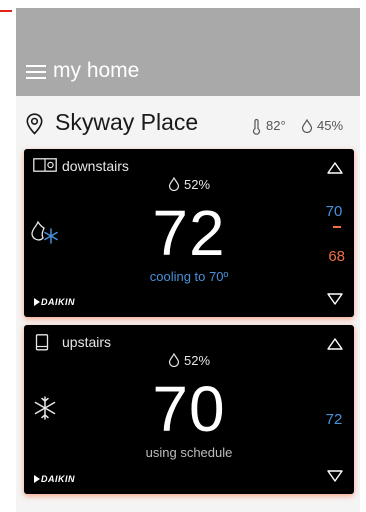 The width and height of the screenshot is (366, 512). Describe the element at coordinates (42, 342) in the screenshot. I see `tablet-room-icon` at that location.